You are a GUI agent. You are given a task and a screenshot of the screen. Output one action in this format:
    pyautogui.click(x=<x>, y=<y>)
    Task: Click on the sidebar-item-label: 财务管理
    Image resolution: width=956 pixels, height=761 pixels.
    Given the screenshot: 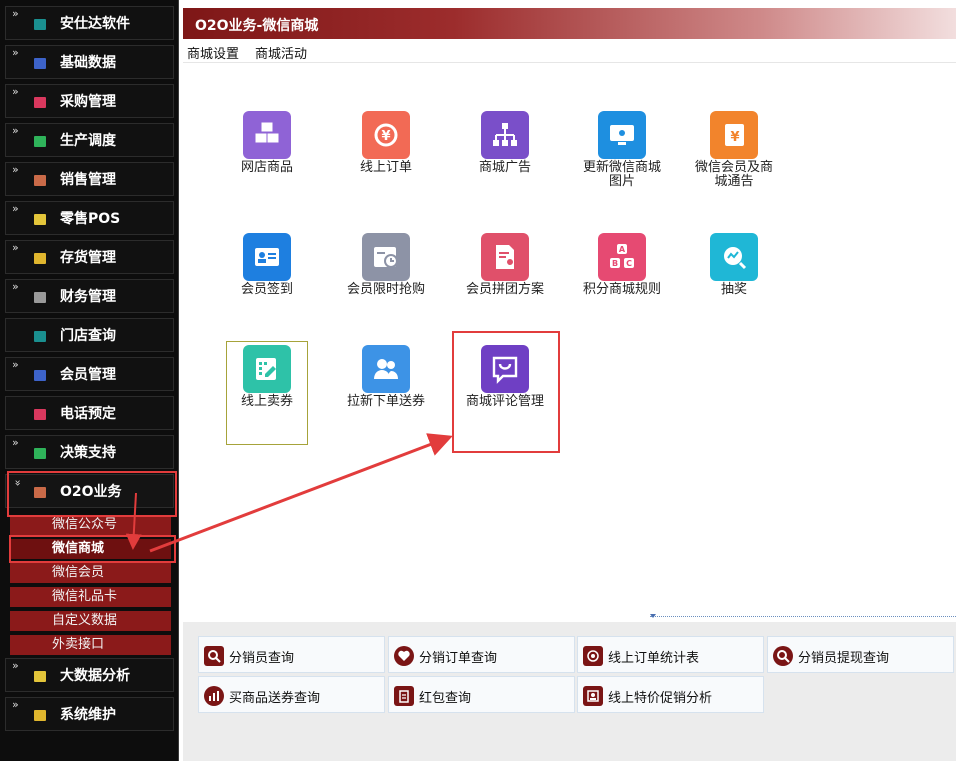 What is the action you would take?
    pyautogui.click(x=88, y=297)
    